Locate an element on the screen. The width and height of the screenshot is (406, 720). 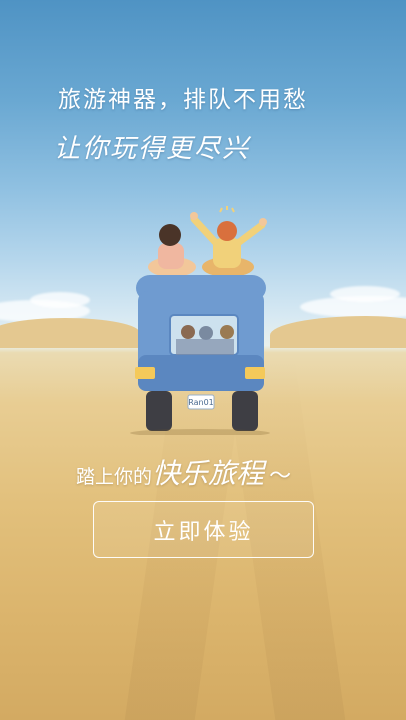
subline: 让你玩得更尽兴 is located at coordinates (152, 149).